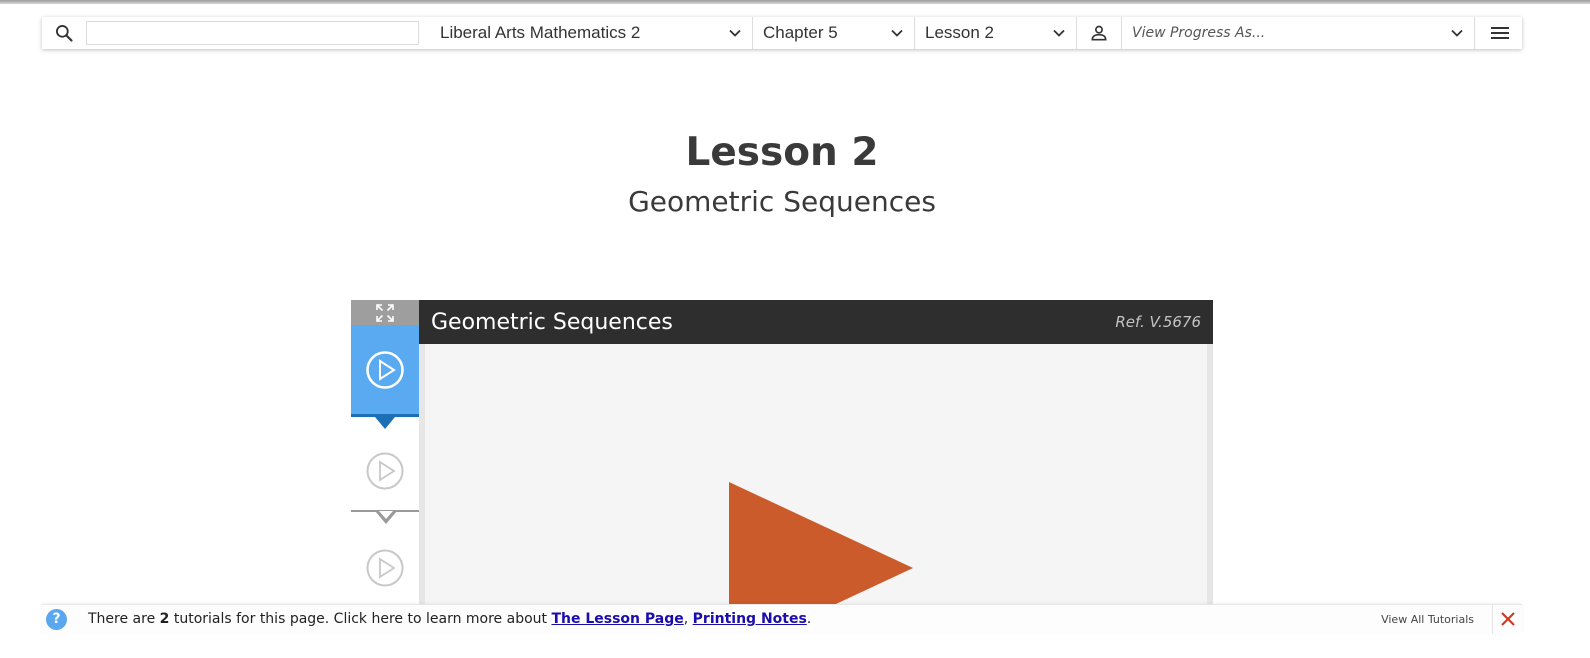 The width and height of the screenshot is (1590, 658). What do you see at coordinates (995, 33) in the screenshot?
I see `lesson-select: Lesson 2` at bounding box center [995, 33].